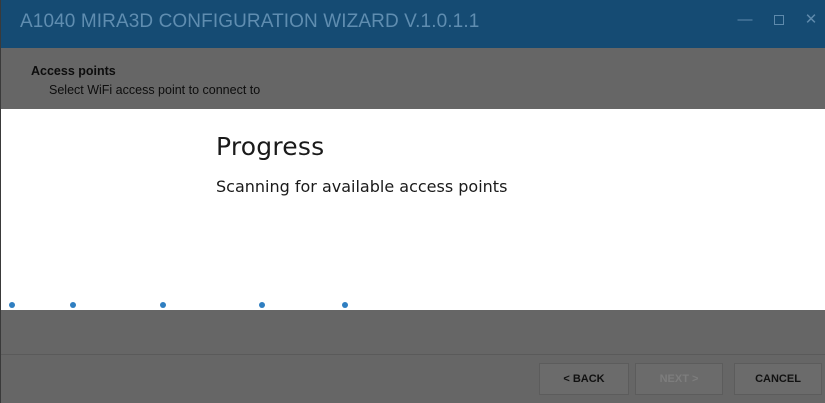 The image size is (825, 403). Describe the element at coordinates (679, 379) in the screenshot. I see `next-button: NEXT >` at that location.